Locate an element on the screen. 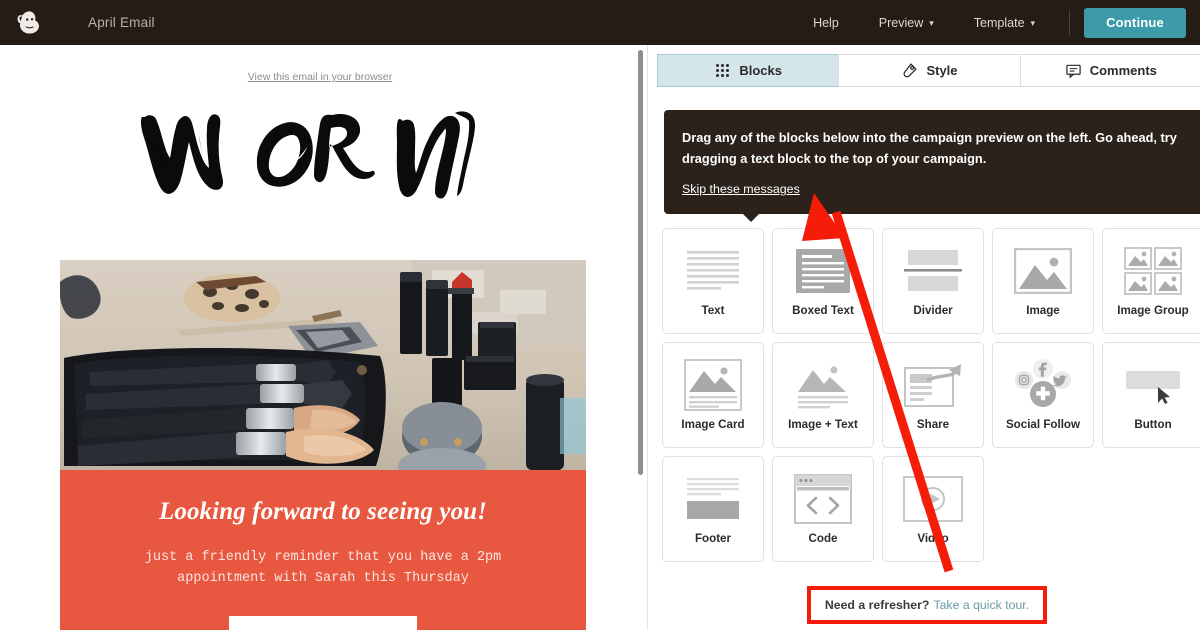 The height and width of the screenshot is (630, 1200). block-image-card: Image Card is located at coordinates (713, 395).